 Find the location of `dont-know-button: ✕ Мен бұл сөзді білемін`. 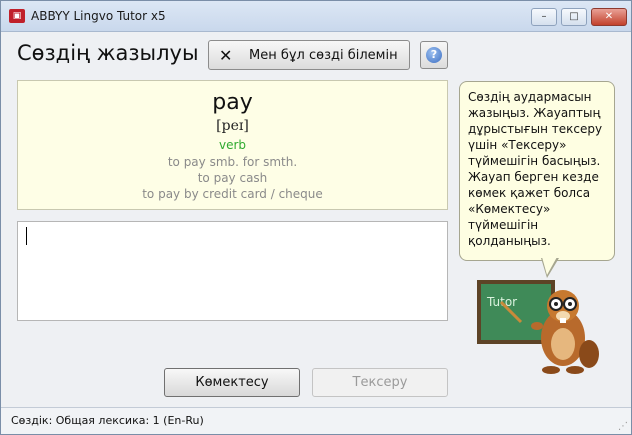

dont-know-button: ✕ Мен бұл сөзді білемін is located at coordinates (309, 55).